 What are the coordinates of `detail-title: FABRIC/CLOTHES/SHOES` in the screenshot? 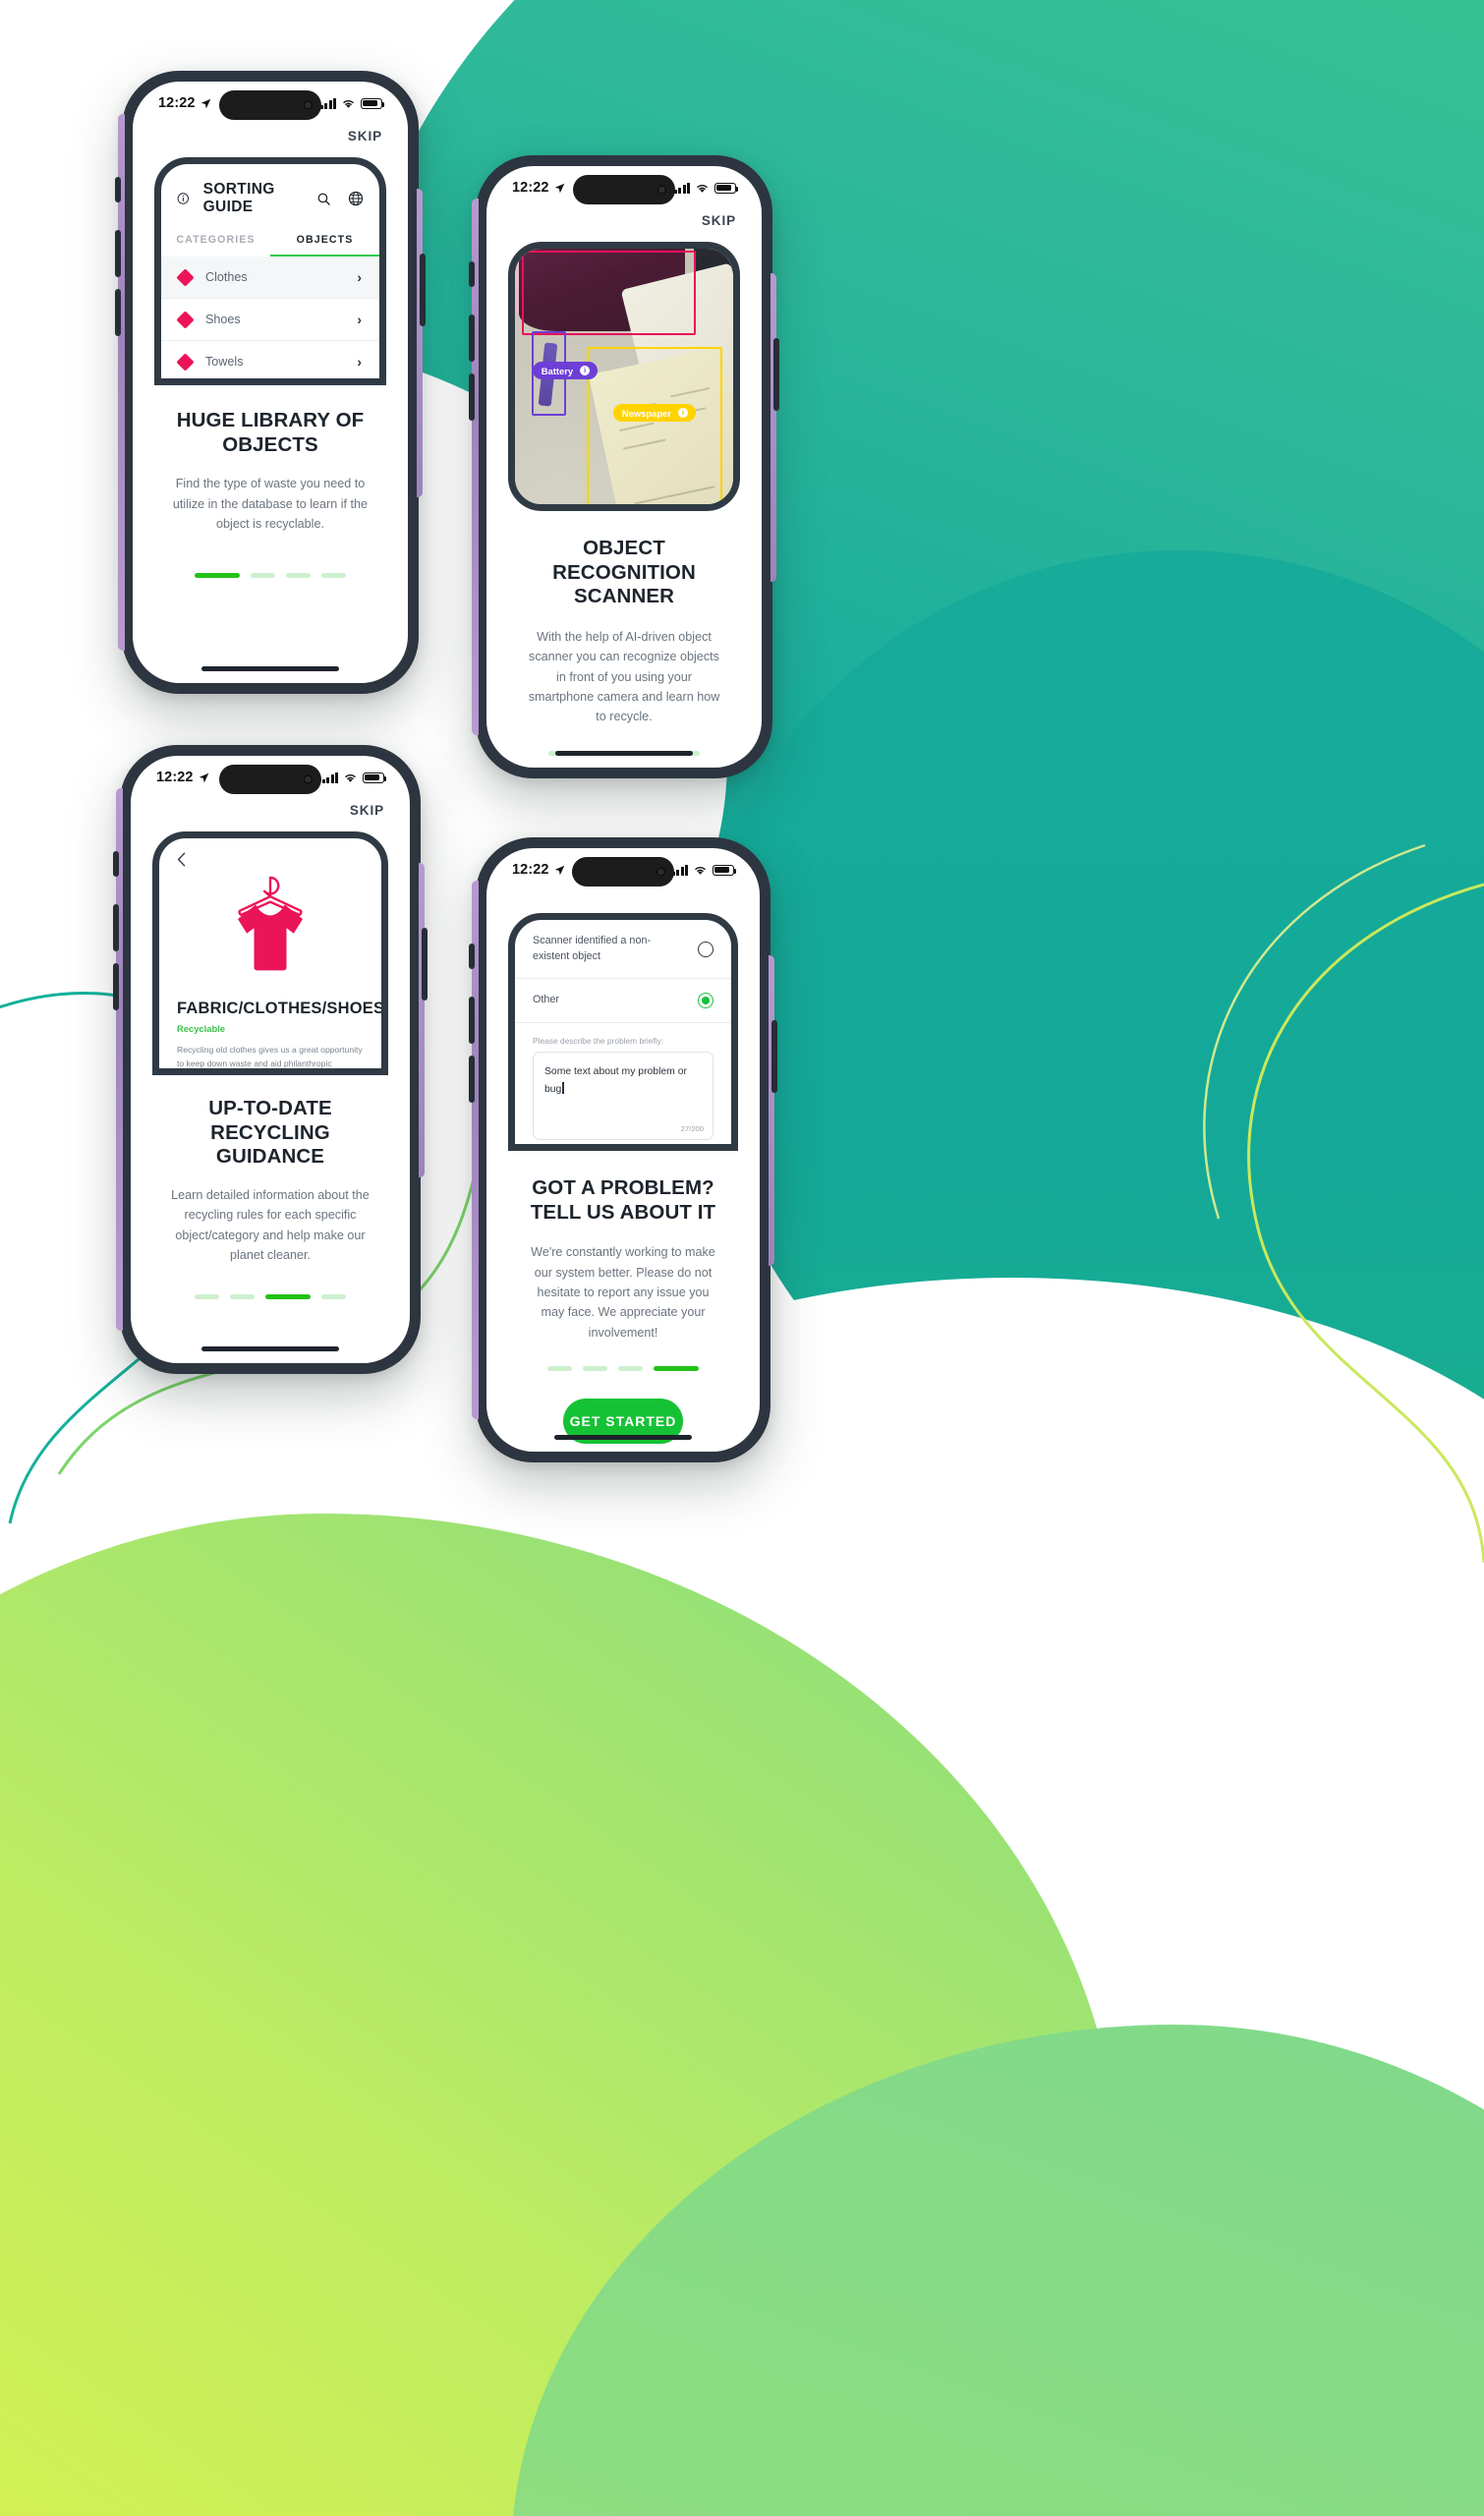 It's located at (281, 1008).